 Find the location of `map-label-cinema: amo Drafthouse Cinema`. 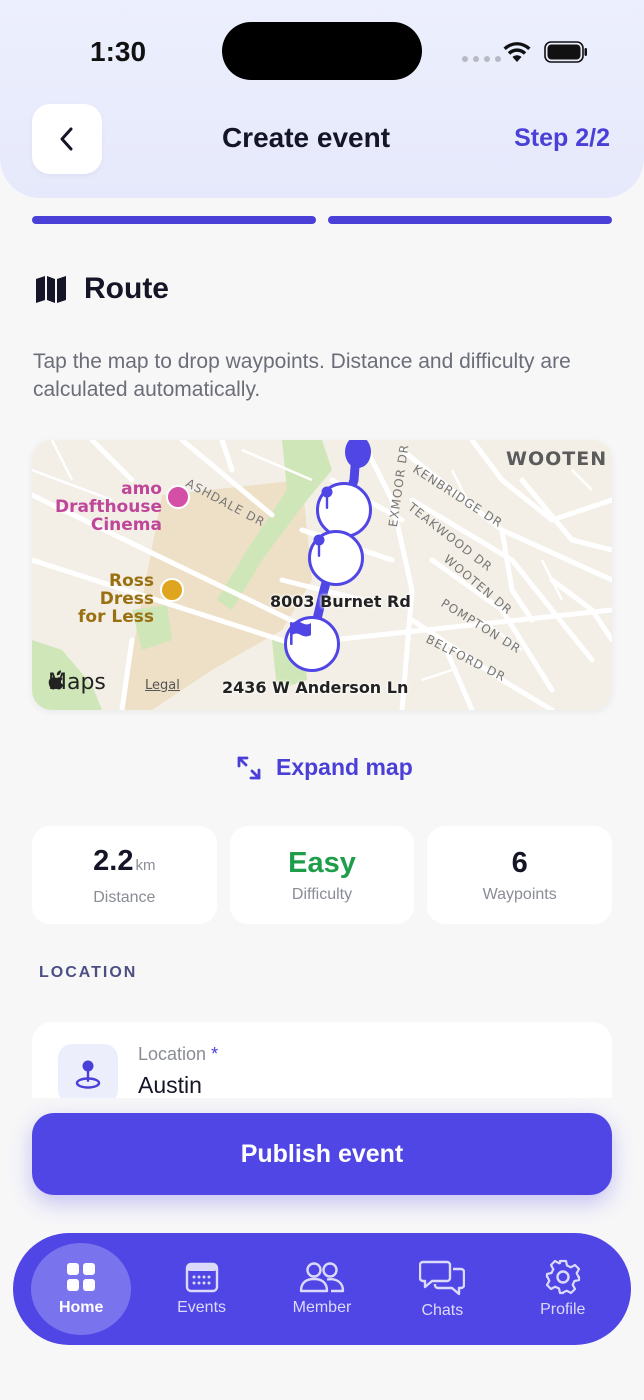

map-label-cinema: amo Drafthouse Cinema is located at coordinates (97, 507).